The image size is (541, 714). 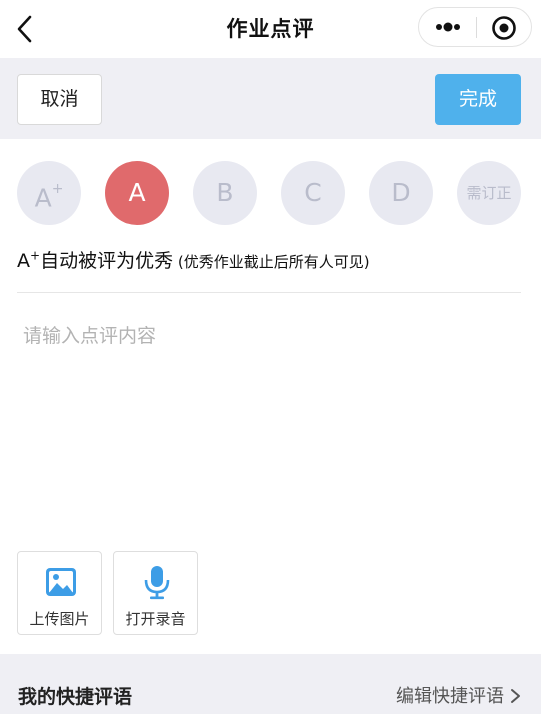 What do you see at coordinates (270, 29) in the screenshot?
I see `nav-bar: 作业点评` at bounding box center [270, 29].